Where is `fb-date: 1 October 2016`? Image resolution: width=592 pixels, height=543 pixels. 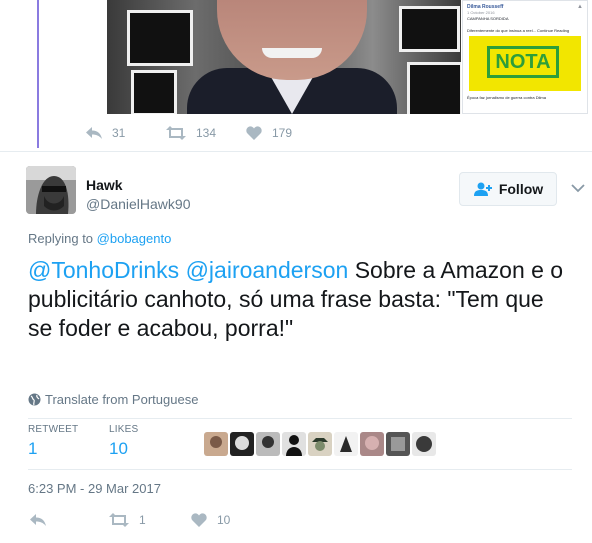
fb-date: 1 October 2016 is located at coordinates (481, 12).